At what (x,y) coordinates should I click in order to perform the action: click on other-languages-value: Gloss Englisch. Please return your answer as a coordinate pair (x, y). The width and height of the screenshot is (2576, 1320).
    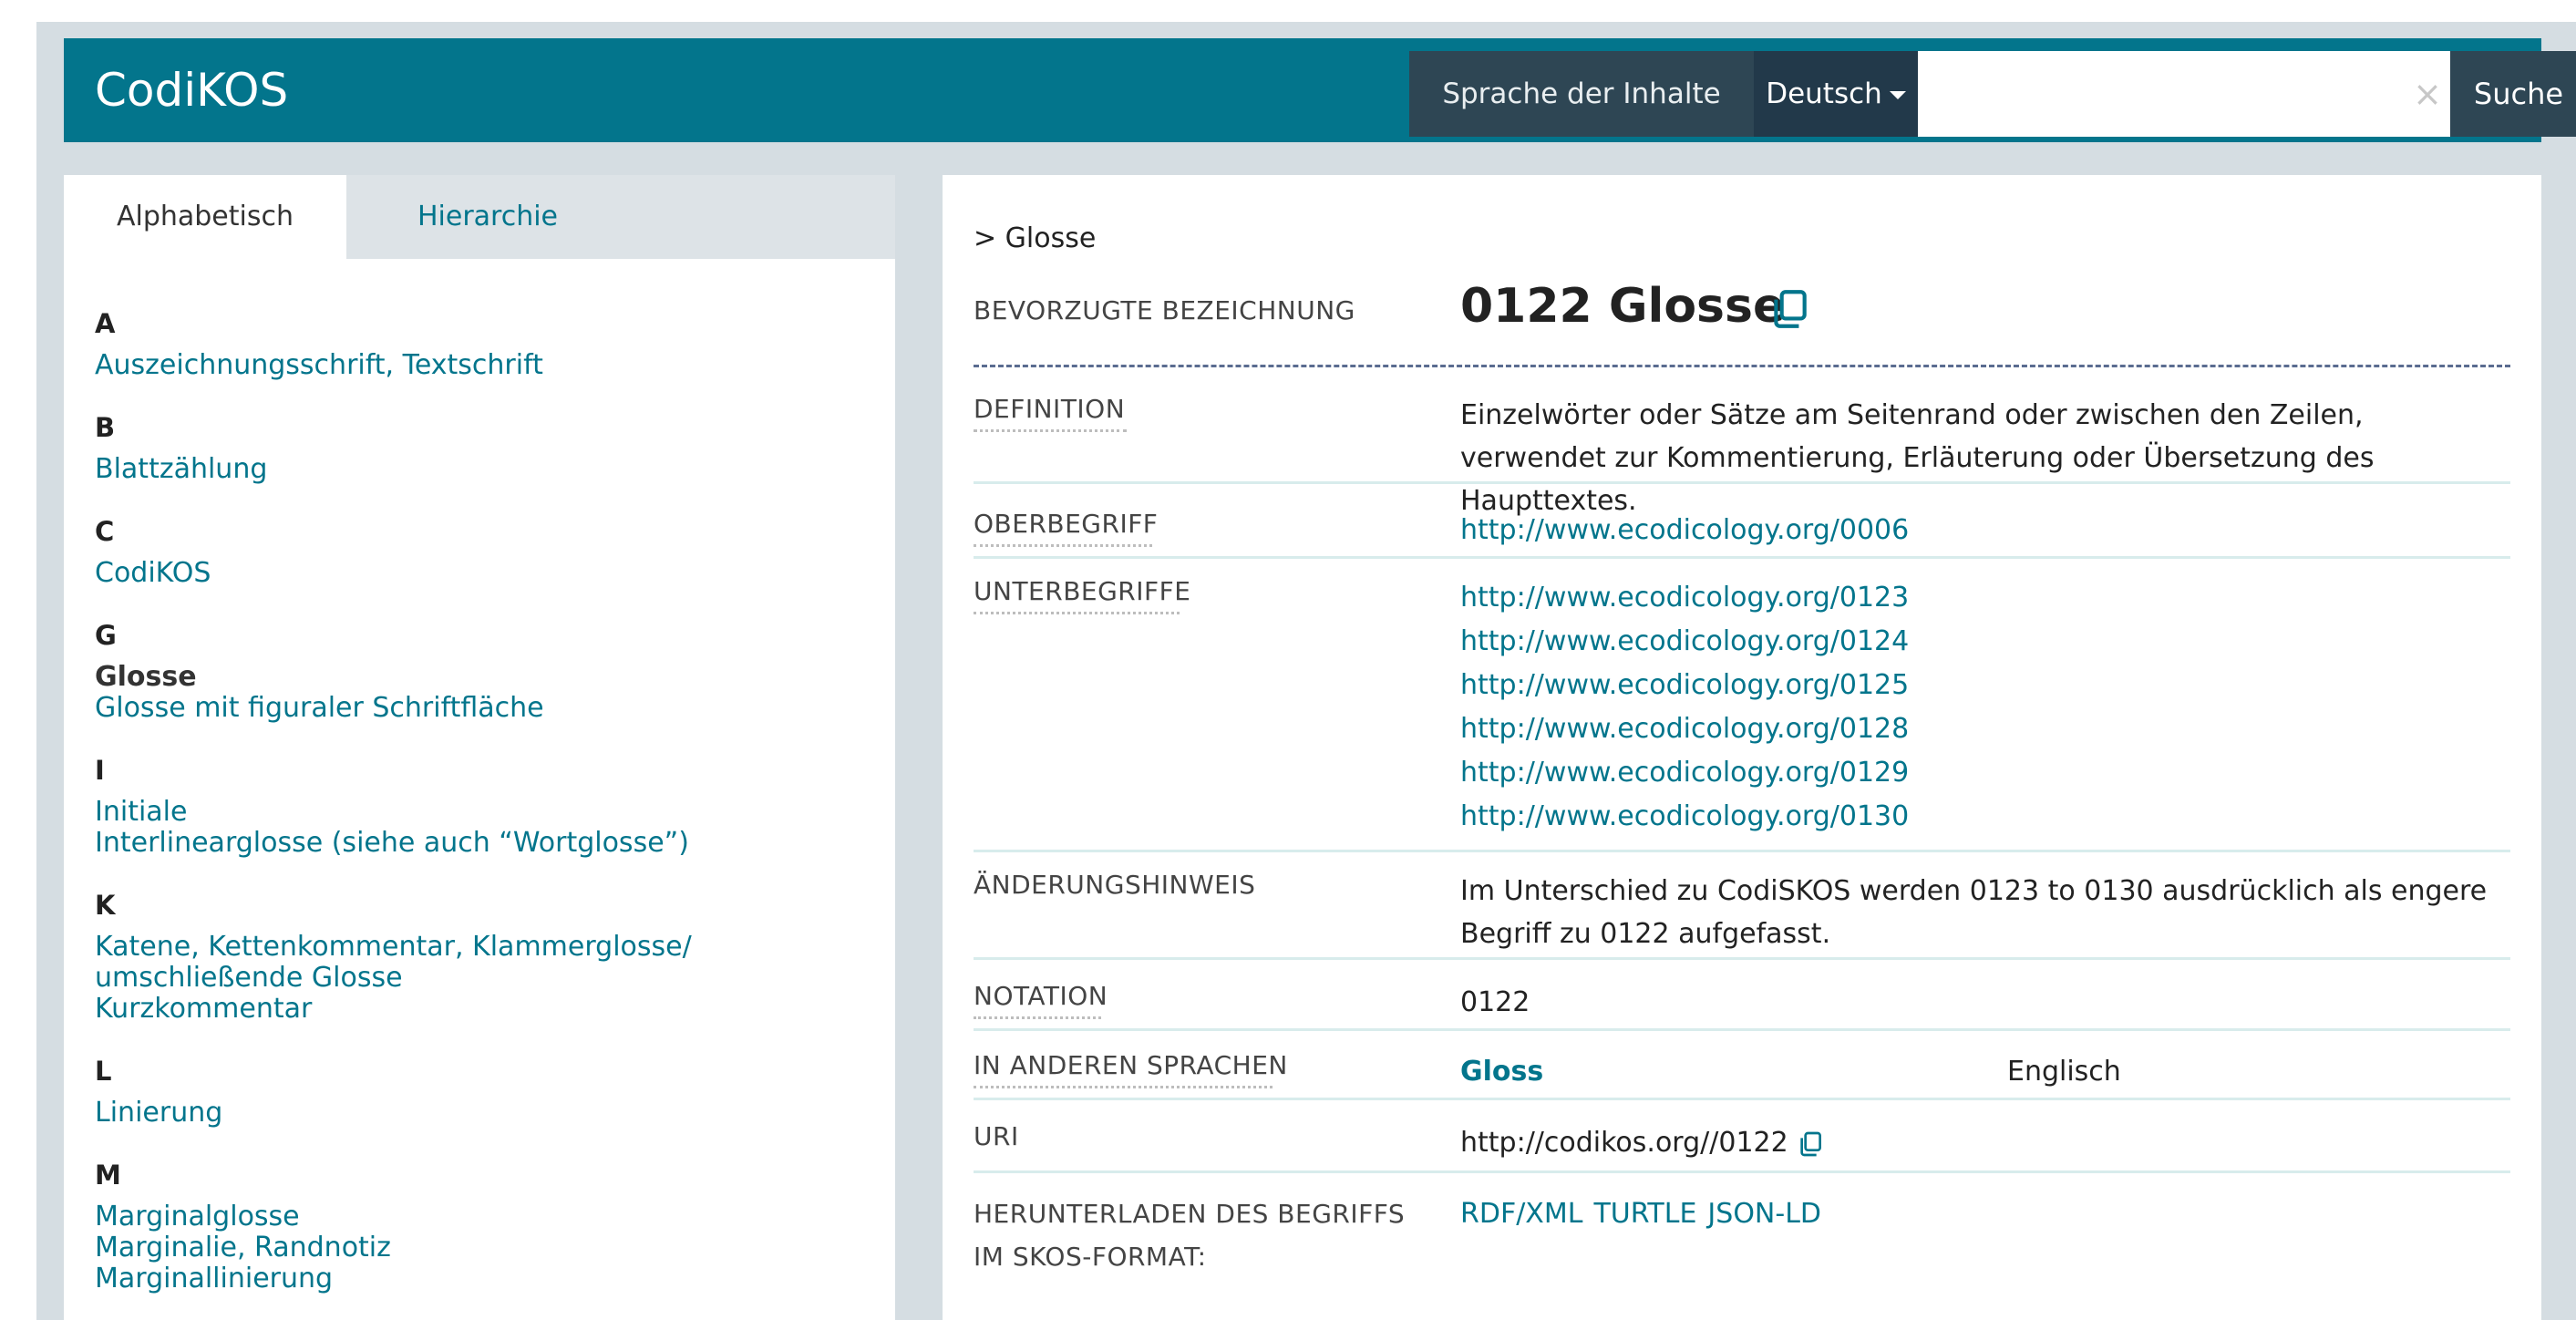
    Looking at the image, I should click on (1985, 1071).